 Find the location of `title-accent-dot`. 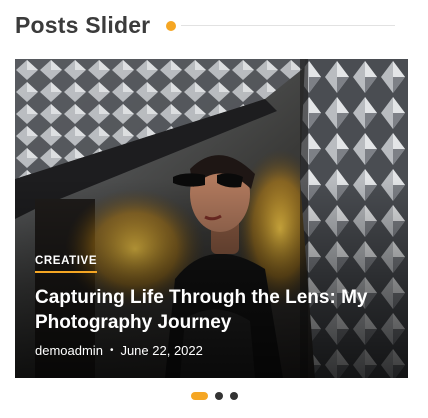

title-accent-dot is located at coordinates (171, 26).